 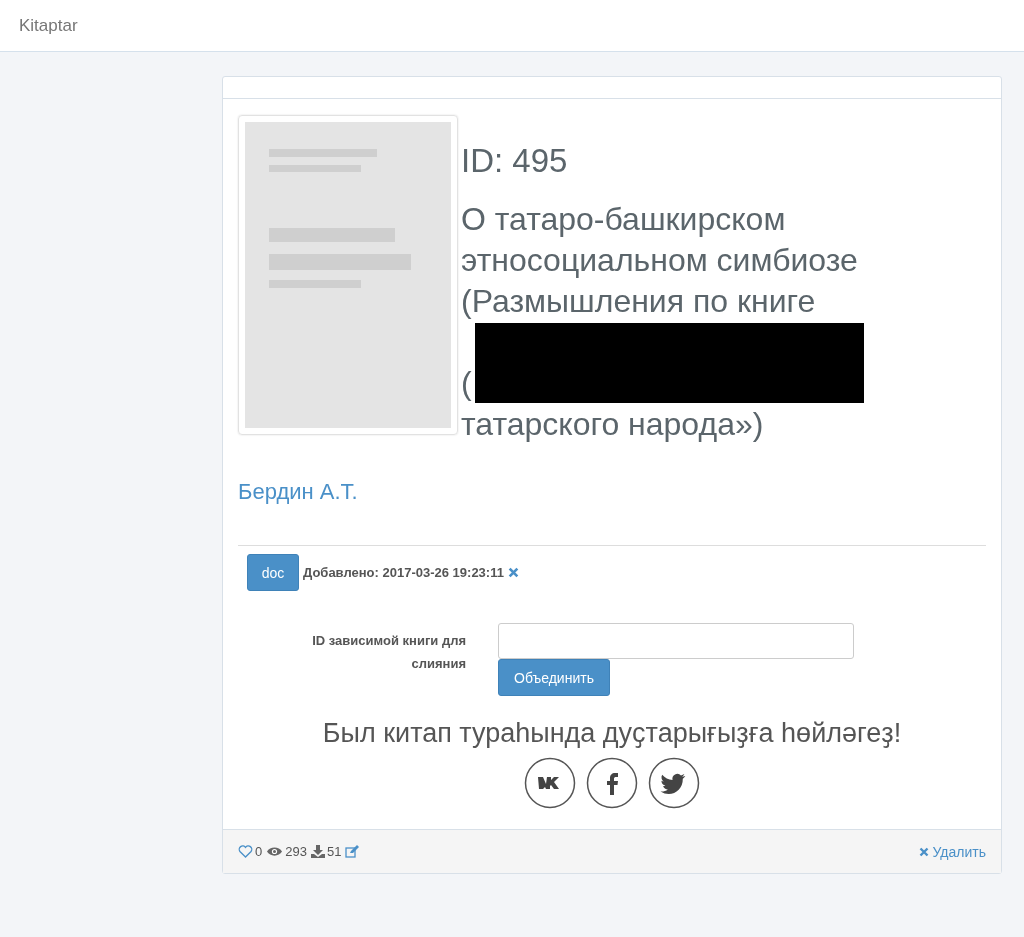 What do you see at coordinates (467, 383) in the screenshot?
I see `title-line: (` at bounding box center [467, 383].